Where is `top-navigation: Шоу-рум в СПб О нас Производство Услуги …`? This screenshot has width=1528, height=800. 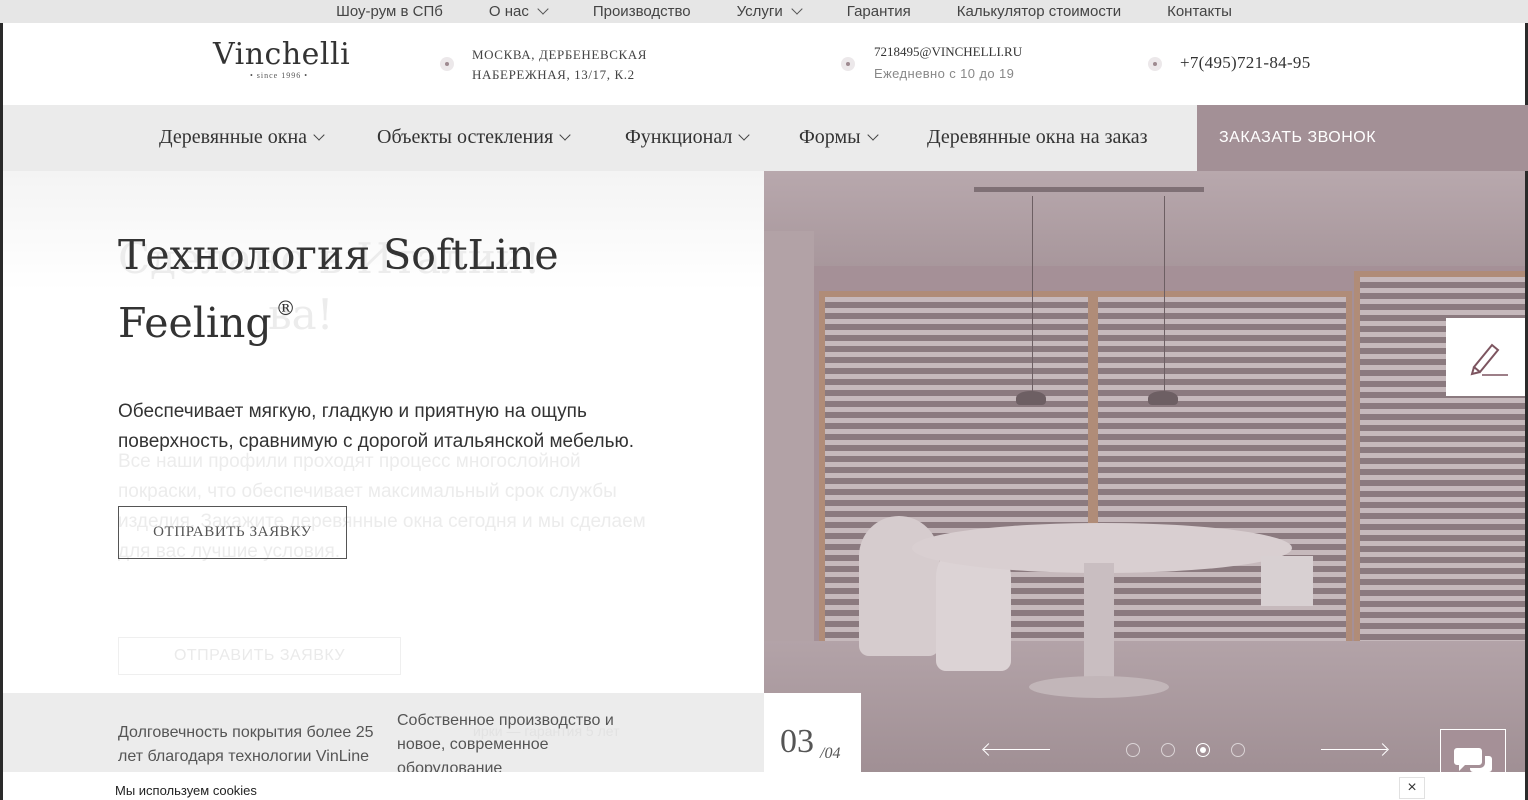
top-navigation: Шоу-рум в СПб О нас Производство Услуги … is located at coordinates (764, 11).